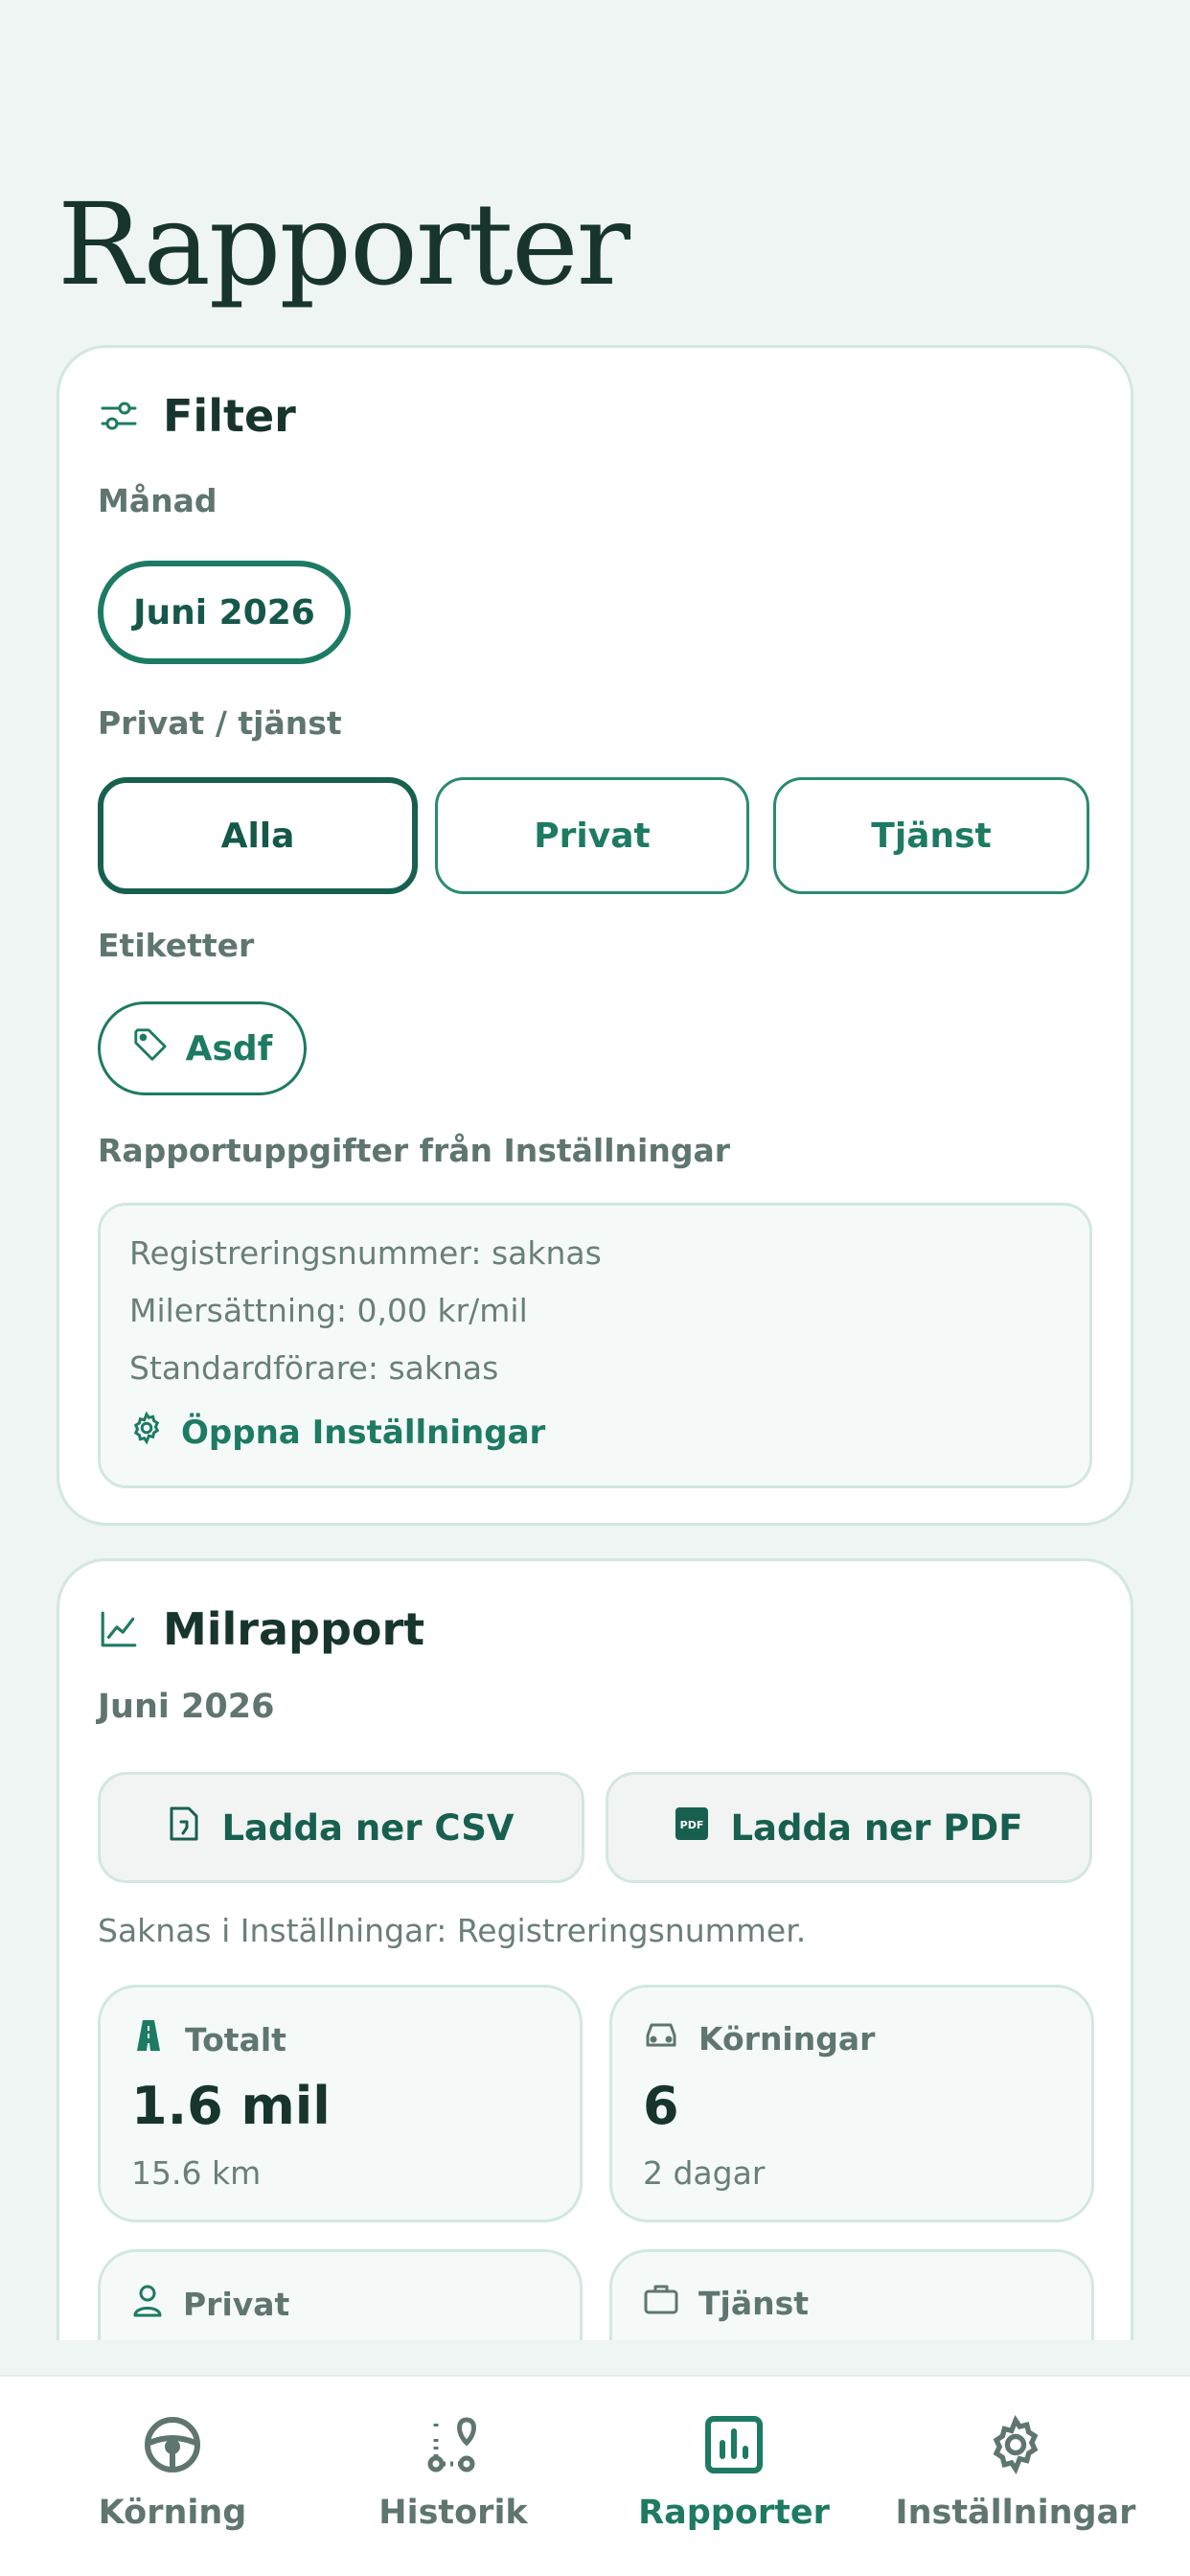 Image resolution: width=1190 pixels, height=2576 pixels. What do you see at coordinates (368, 1828) in the screenshot?
I see `download-csv-label: Ladda ner CSV` at bounding box center [368, 1828].